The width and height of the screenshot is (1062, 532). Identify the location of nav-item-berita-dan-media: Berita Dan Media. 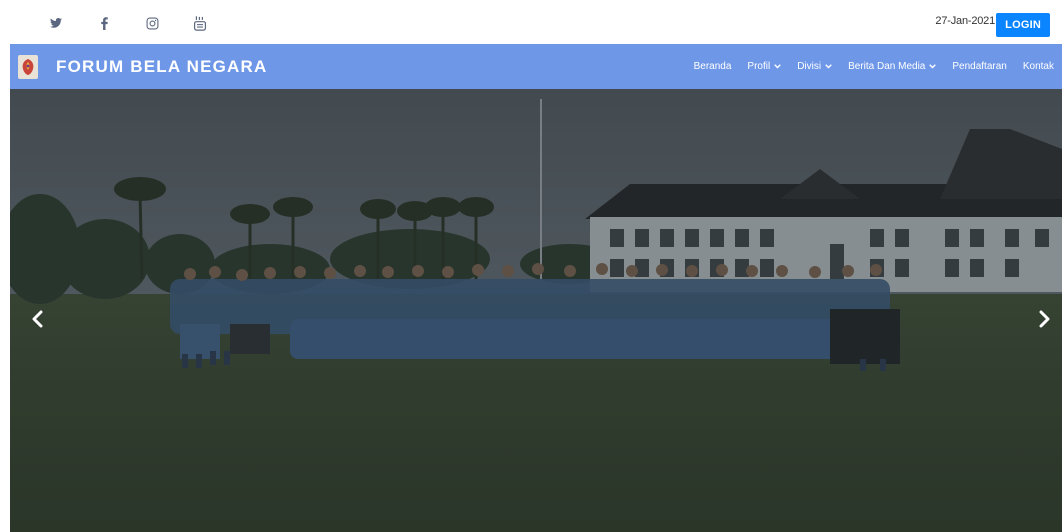
(892, 66).